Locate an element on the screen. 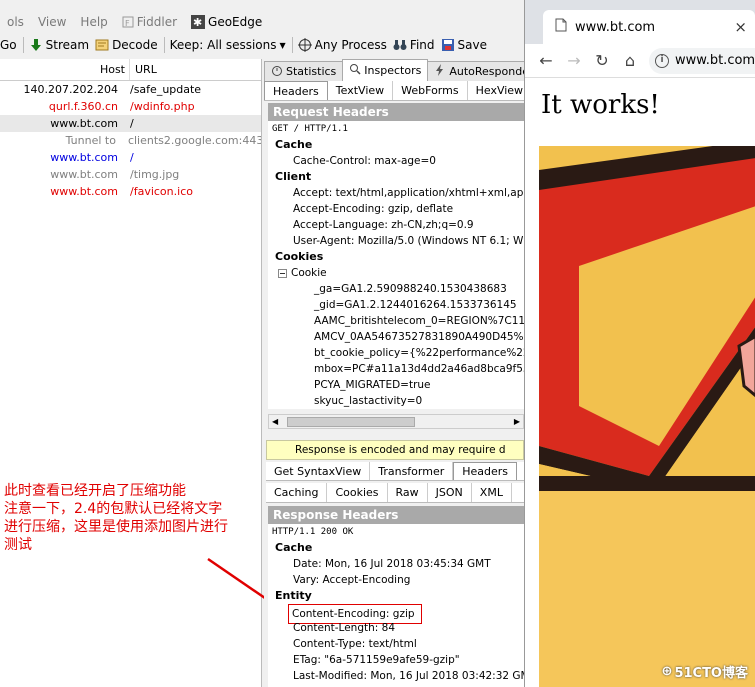  subtab-webforms: WebForms is located at coordinates (430, 90).